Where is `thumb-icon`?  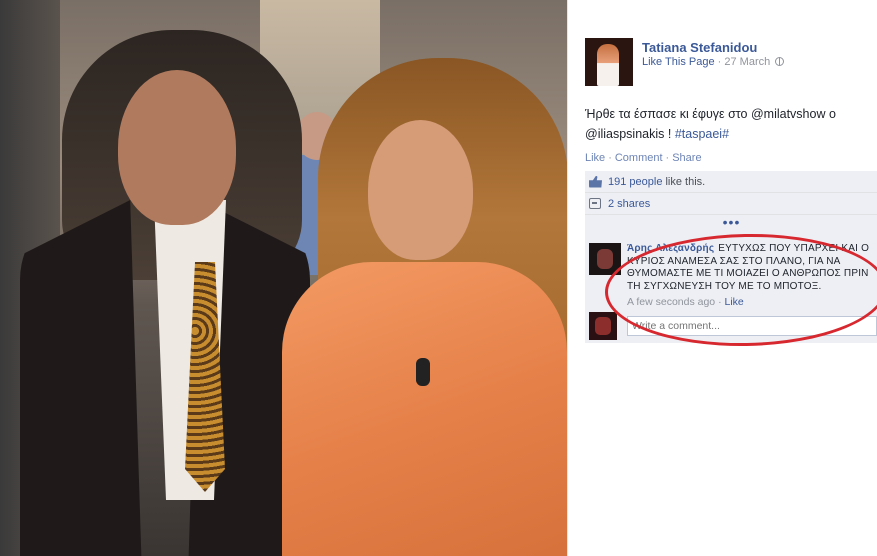 thumb-icon is located at coordinates (595, 181).